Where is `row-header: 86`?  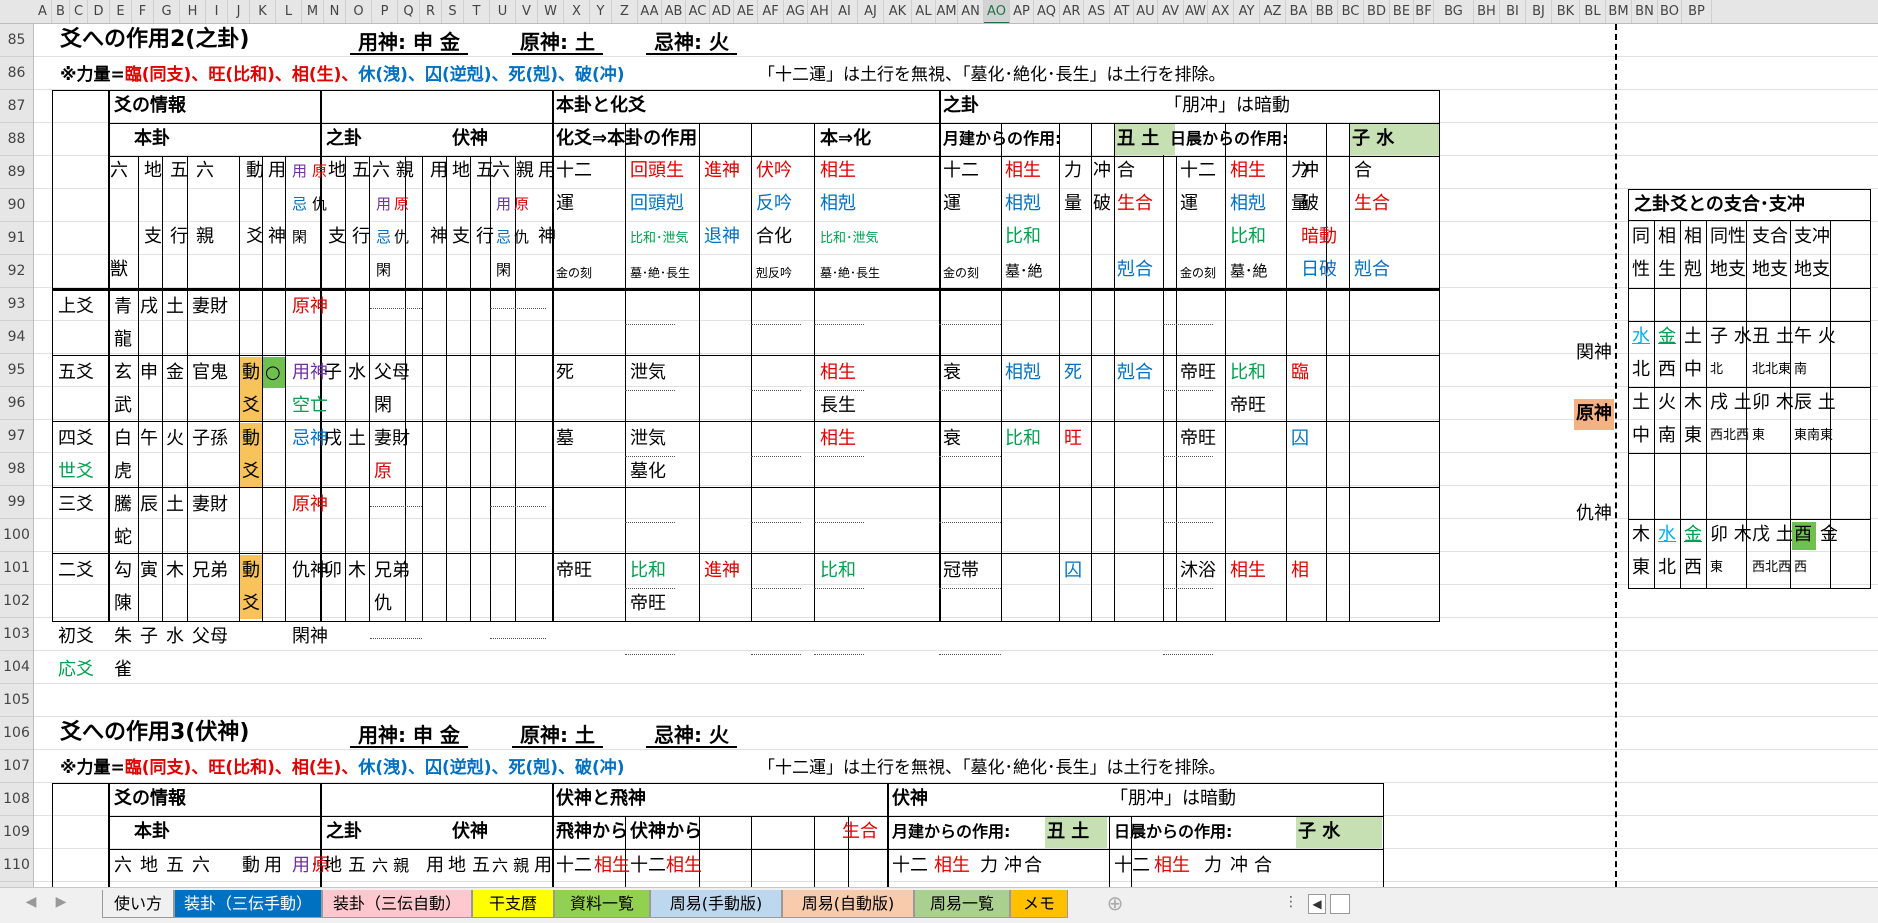
row-header: 86 is located at coordinates (16, 73).